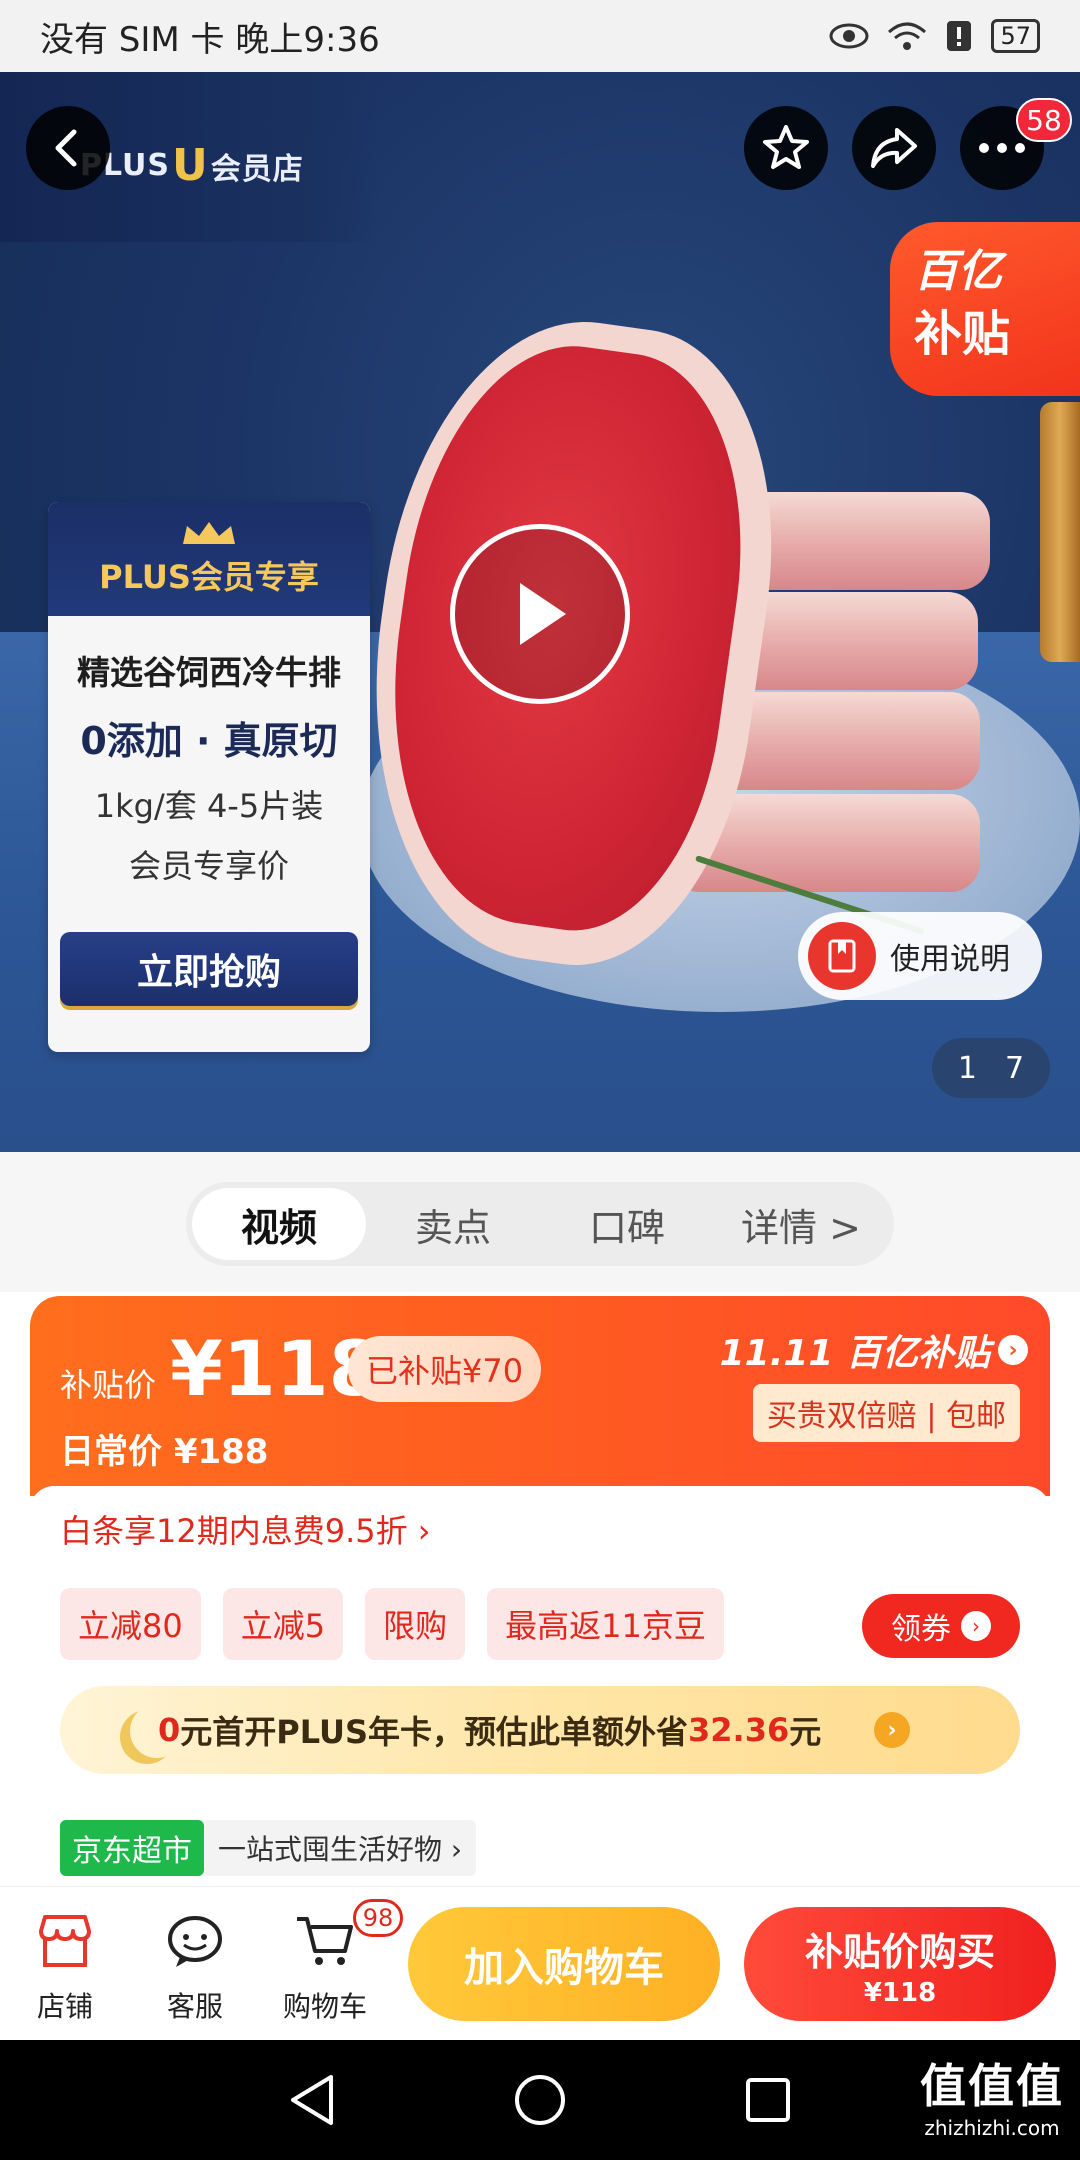 The image size is (1080, 2160). What do you see at coordinates (209, 559) in the screenshot?
I see `promo-card-header: PLUS会员专享` at bounding box center [209, 559].